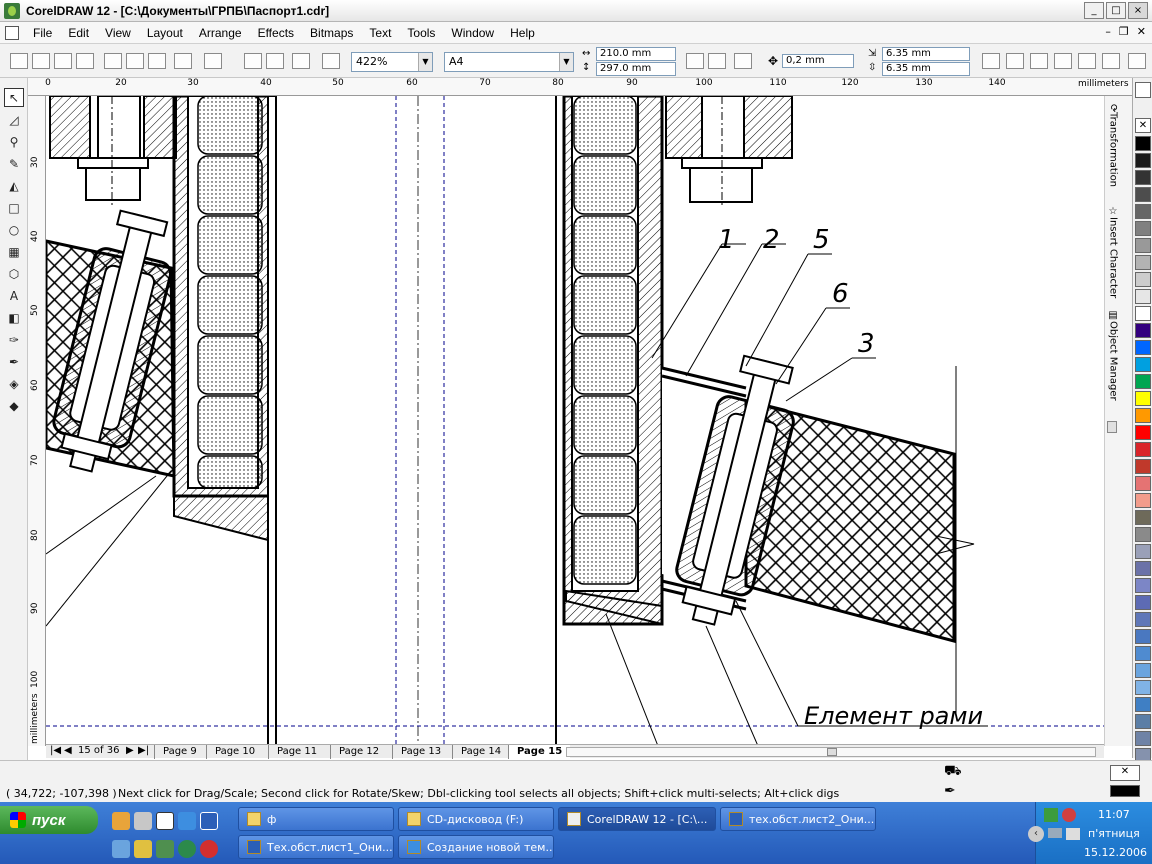 This screenshot has height=864, width=1152. Describe the element at coordinates (220, 33) in the screenshot. I see `menu-arrange: Arrange` at that location.